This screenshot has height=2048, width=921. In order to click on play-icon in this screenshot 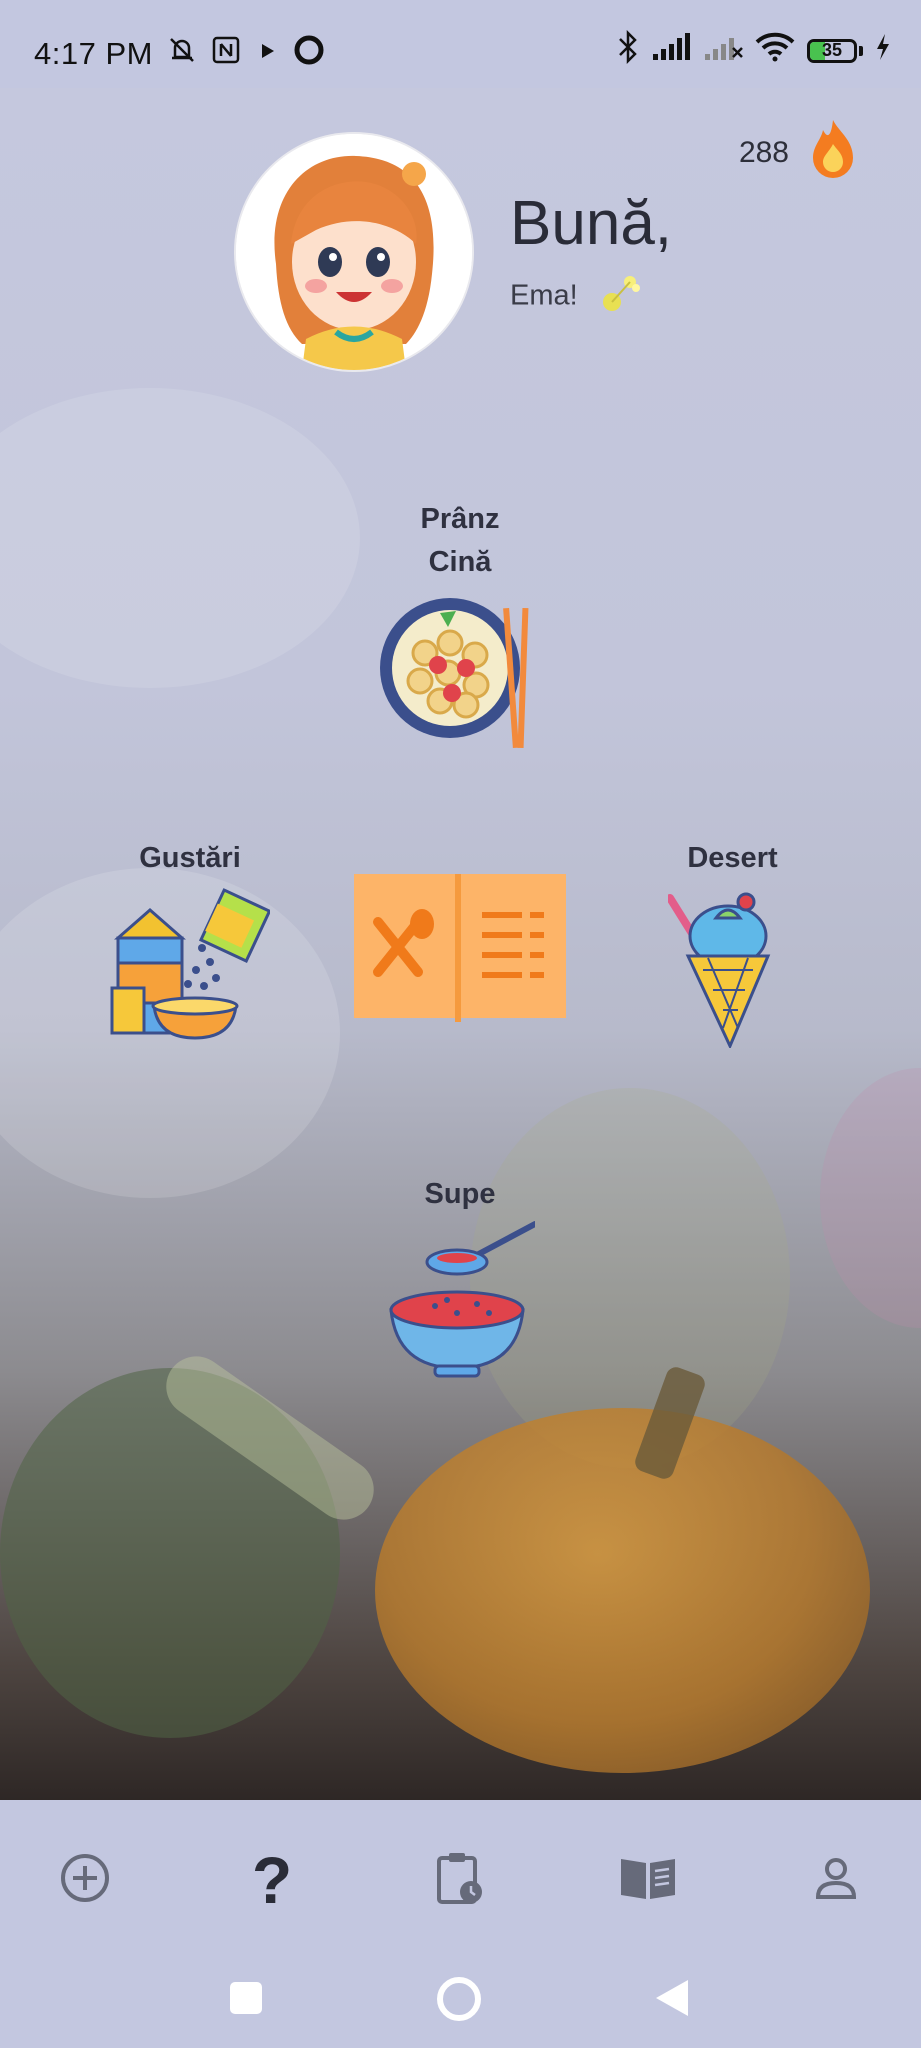, I will do `click(267, 54)`.